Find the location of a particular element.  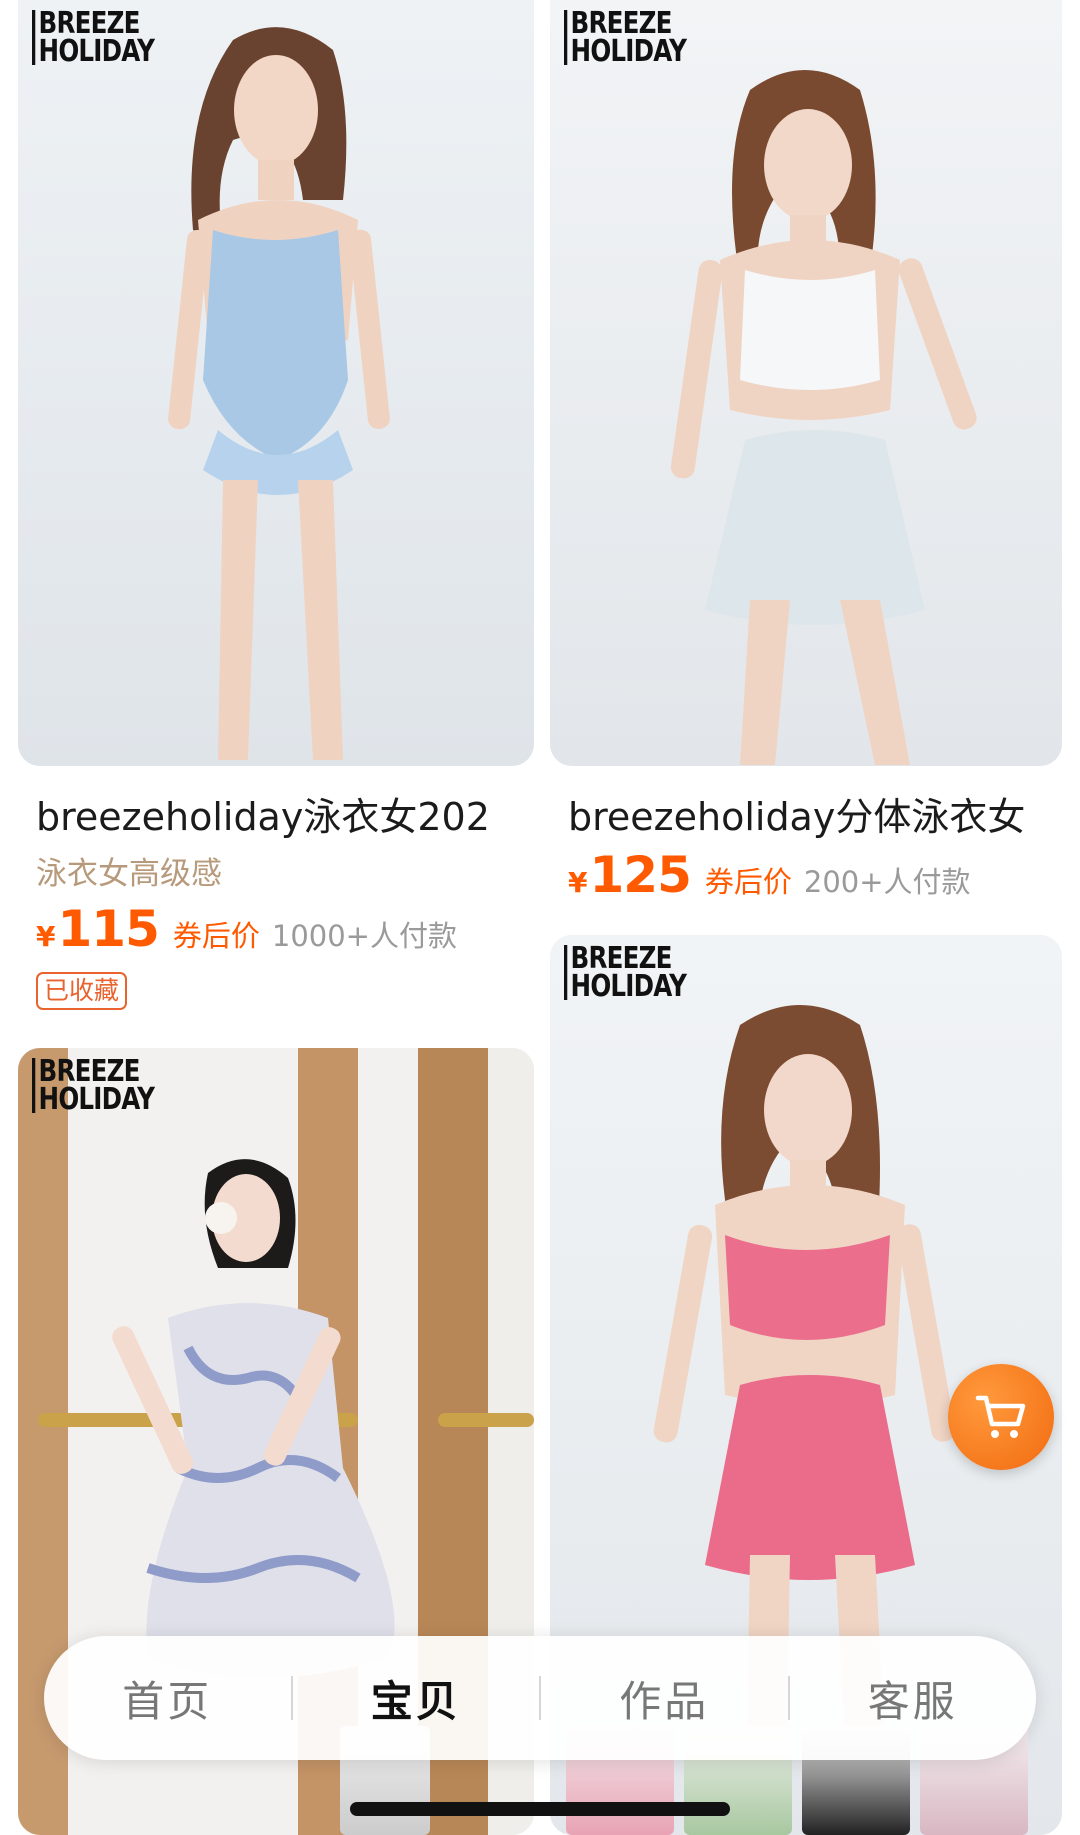

tab-customer-service: 客服 is located at coordinates (913, 1698).